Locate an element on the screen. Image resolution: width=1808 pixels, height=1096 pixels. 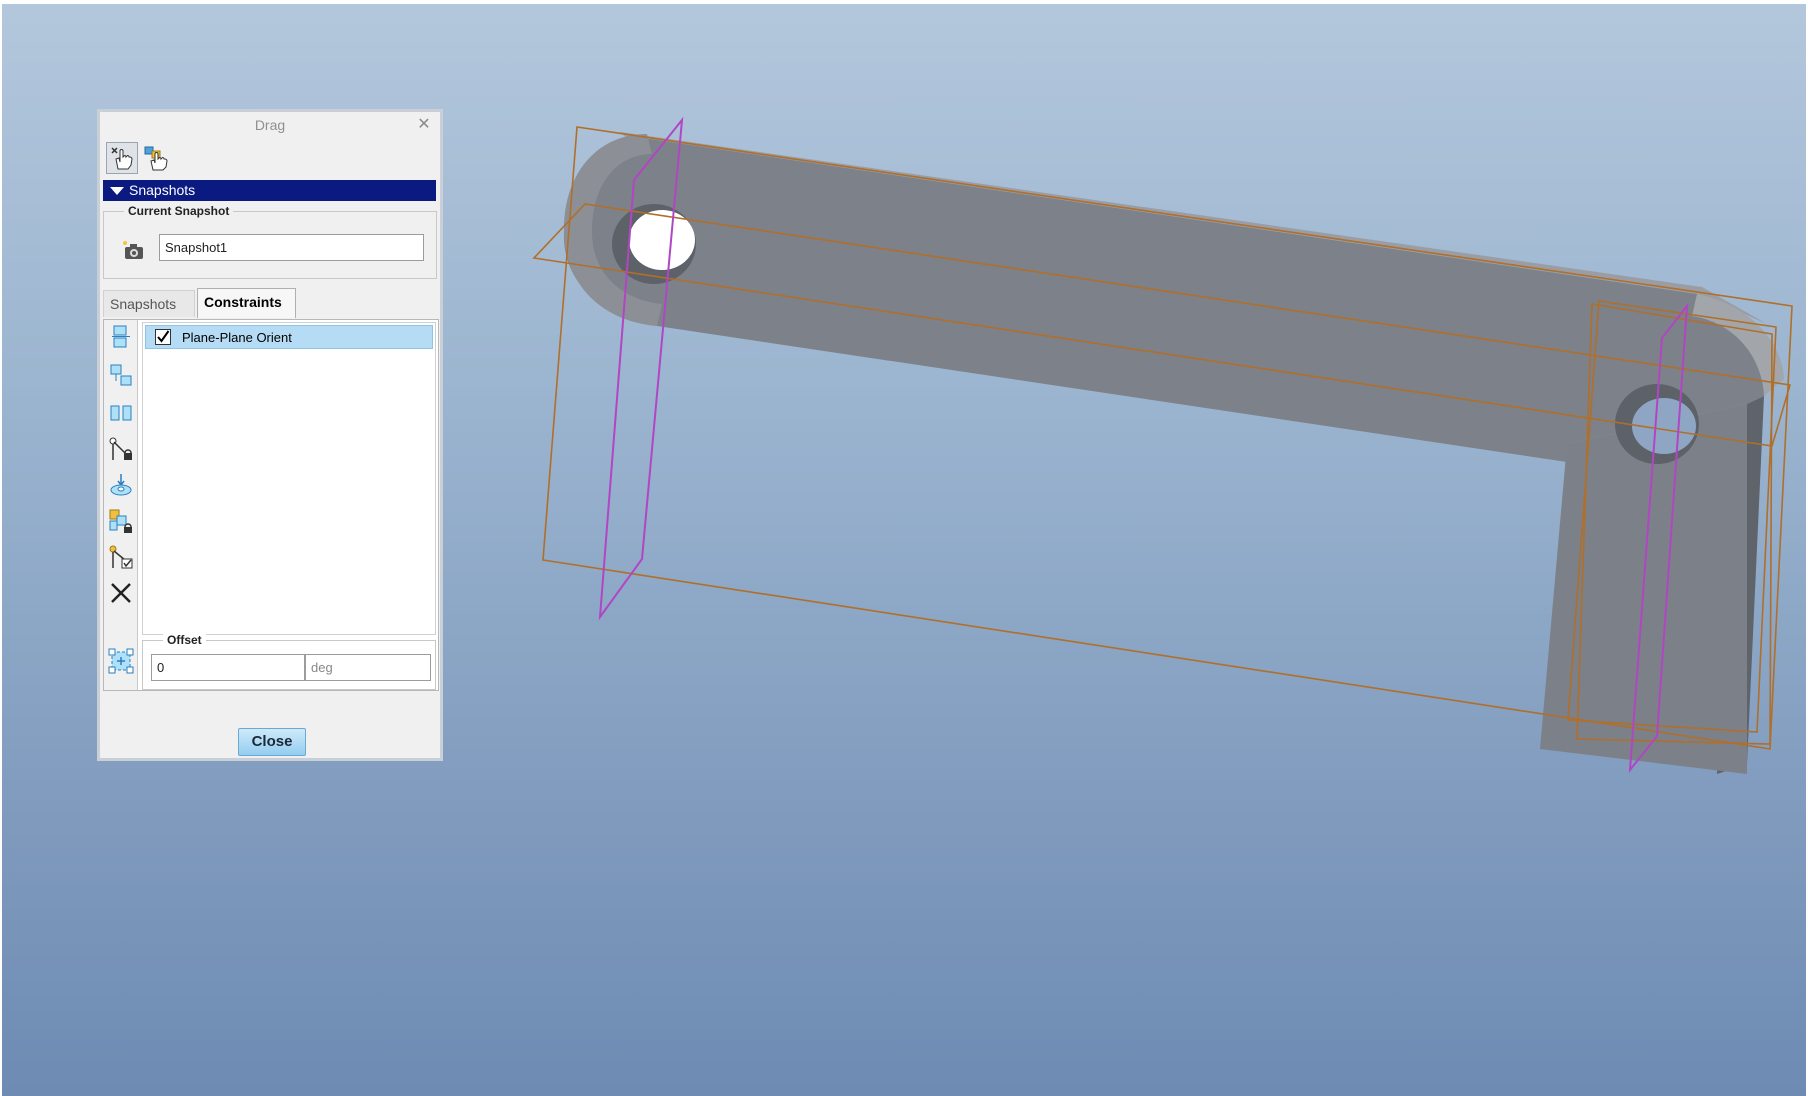
tab-snapshots: Snapshots is located at coordinates (149, 303).